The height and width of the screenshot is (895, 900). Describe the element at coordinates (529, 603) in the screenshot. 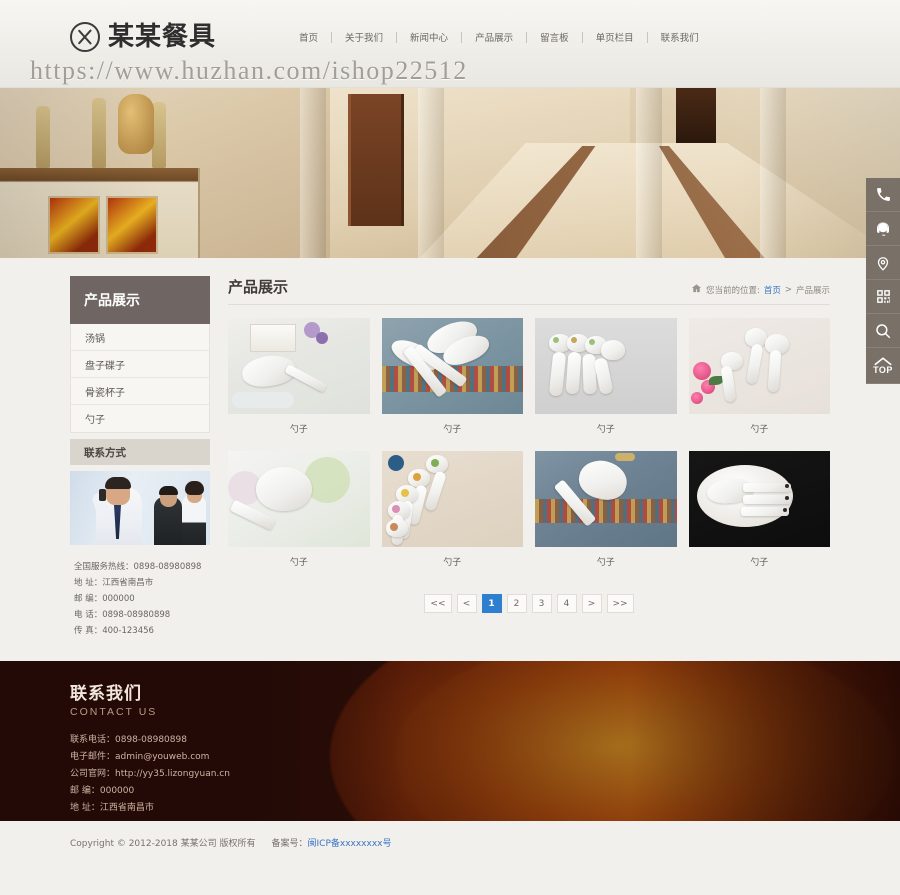

I see `pagination: << < 1 2 3 4 > >>` at that location.